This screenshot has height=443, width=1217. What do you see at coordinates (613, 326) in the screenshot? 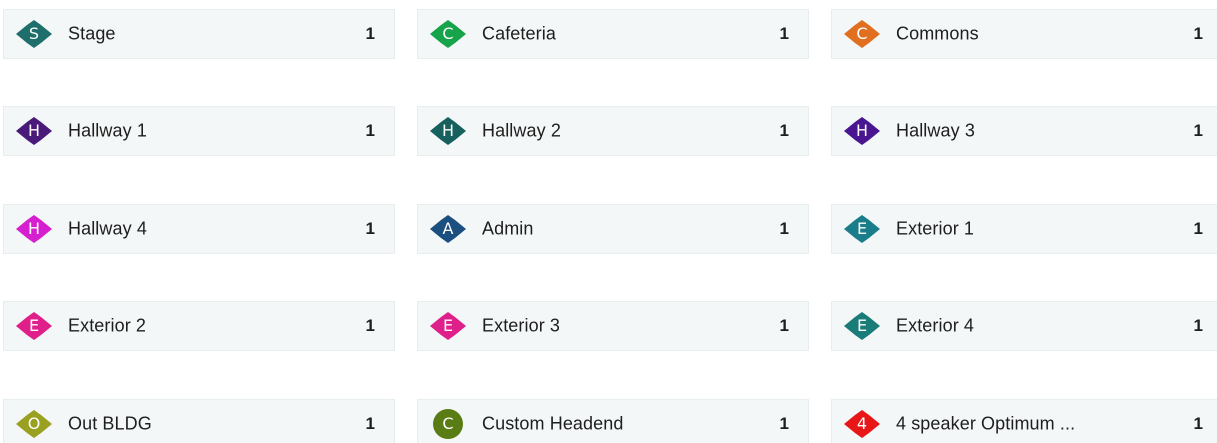
I see `zone-card: E Exterior 3 1` at bounding box center [613, 326].